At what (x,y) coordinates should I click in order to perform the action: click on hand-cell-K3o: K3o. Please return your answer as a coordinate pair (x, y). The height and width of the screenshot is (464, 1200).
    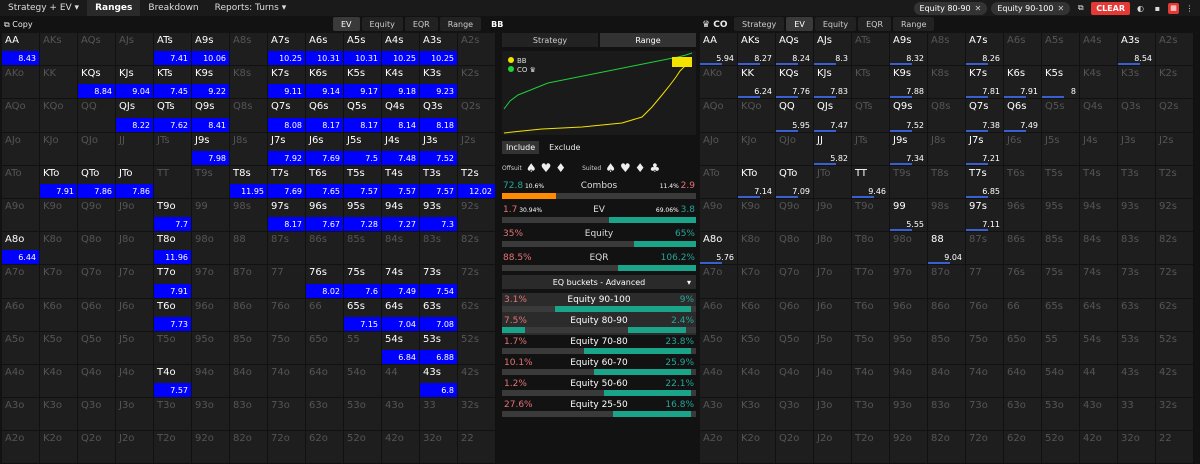
    Looking at the image, I should click on (757, 415).